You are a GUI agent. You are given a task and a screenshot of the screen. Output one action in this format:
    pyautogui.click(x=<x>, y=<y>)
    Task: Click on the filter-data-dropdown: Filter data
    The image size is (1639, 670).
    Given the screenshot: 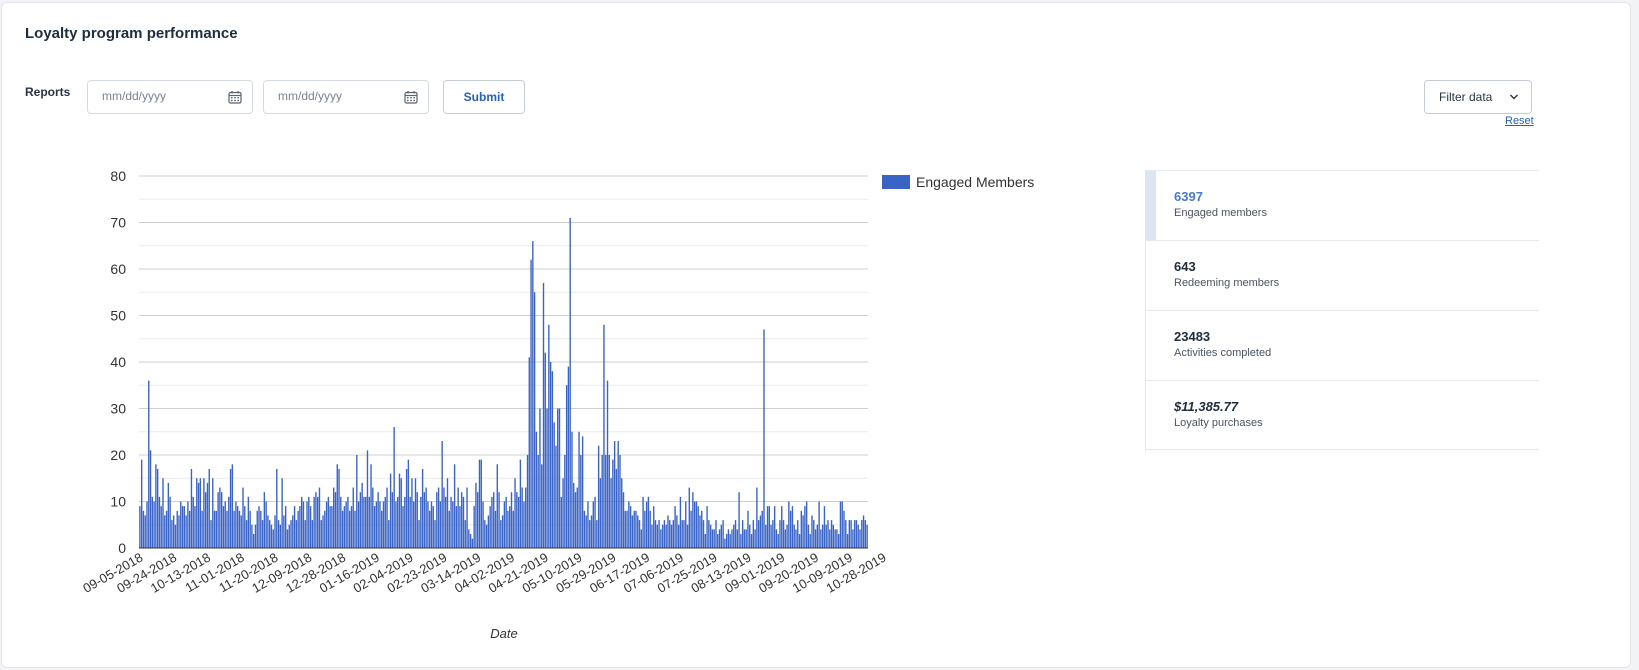 What is the action you would take?
    pyautogui.click(x=1478, y=97)
    